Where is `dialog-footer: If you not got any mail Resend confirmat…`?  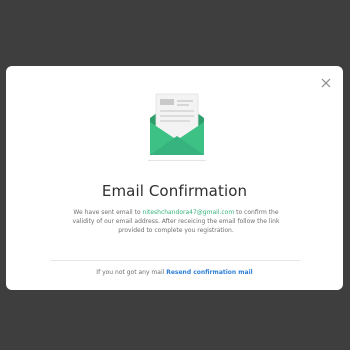
dialog-footer: If you not got any mail Resend confirmat… is located at coordinates (174, 272).